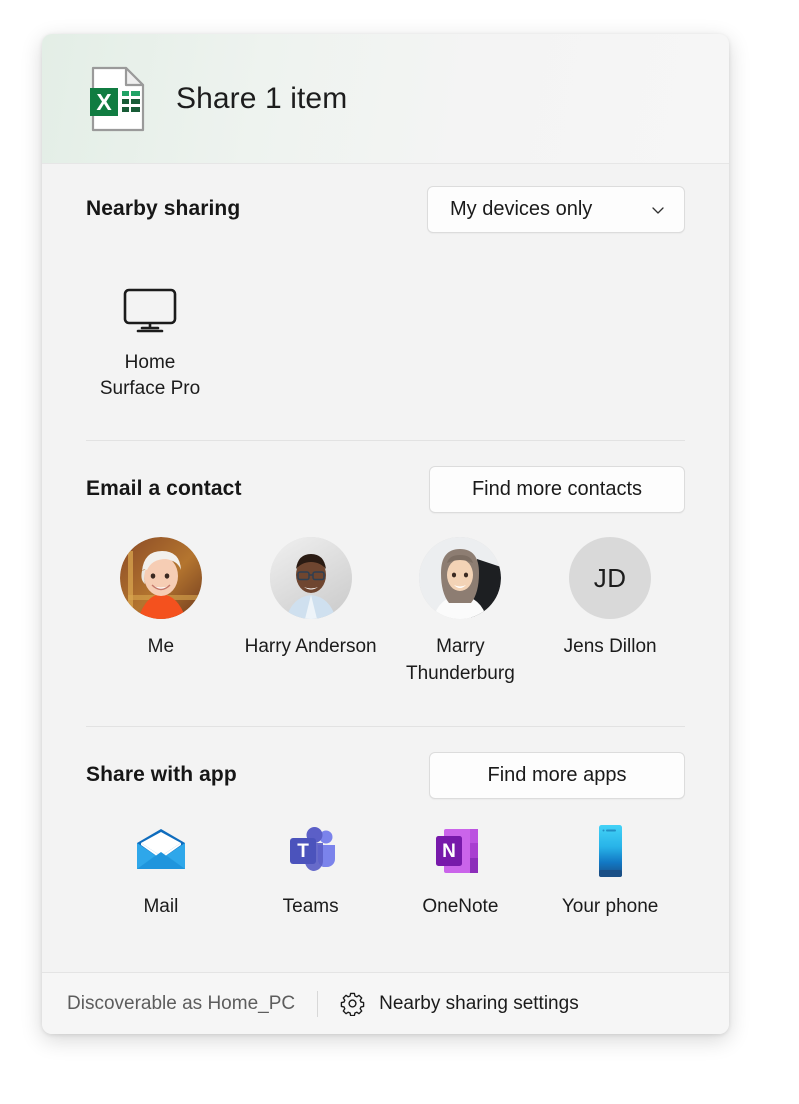 This screenshot has width=799, height=1104. I want to click on nearby-scope-value: My devices only, so click(521, 208).